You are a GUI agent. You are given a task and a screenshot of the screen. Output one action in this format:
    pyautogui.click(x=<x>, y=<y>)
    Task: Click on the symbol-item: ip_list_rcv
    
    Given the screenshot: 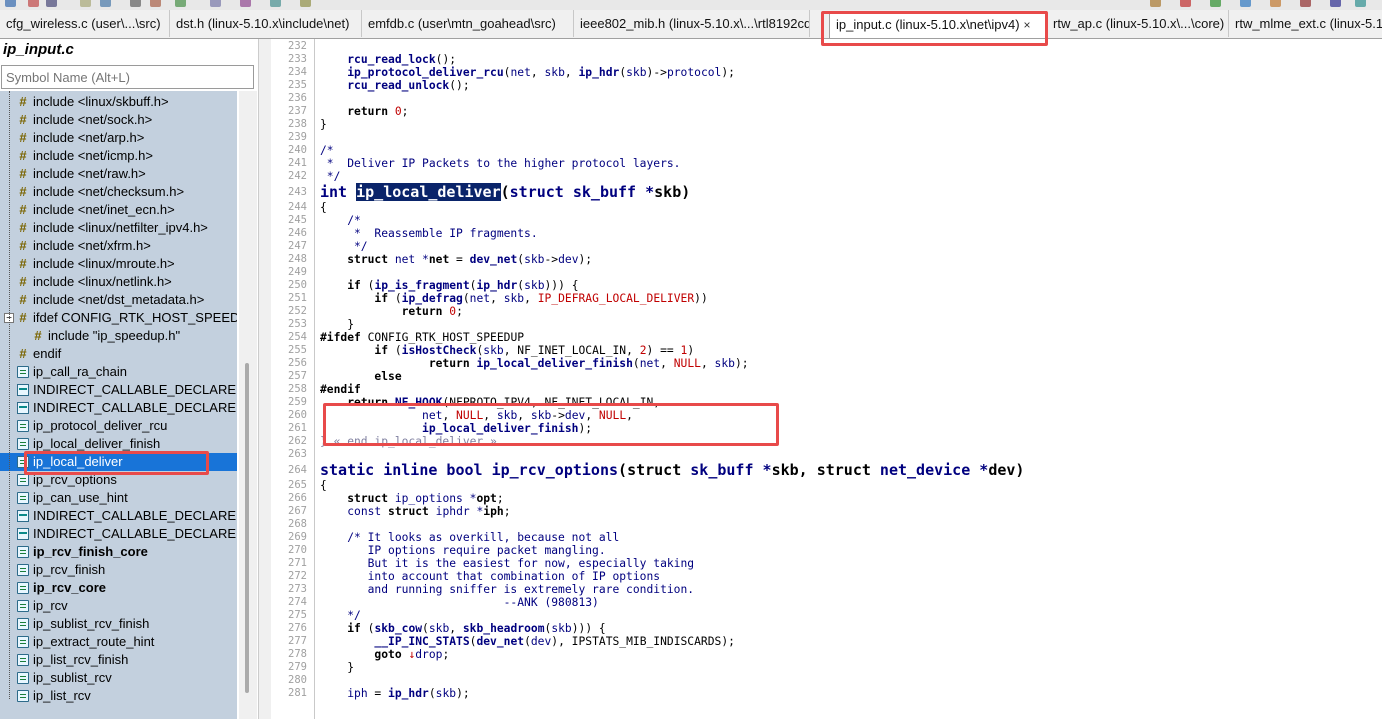 What is the action you would take?
    pyautogui.click(x=118, y=696)
    